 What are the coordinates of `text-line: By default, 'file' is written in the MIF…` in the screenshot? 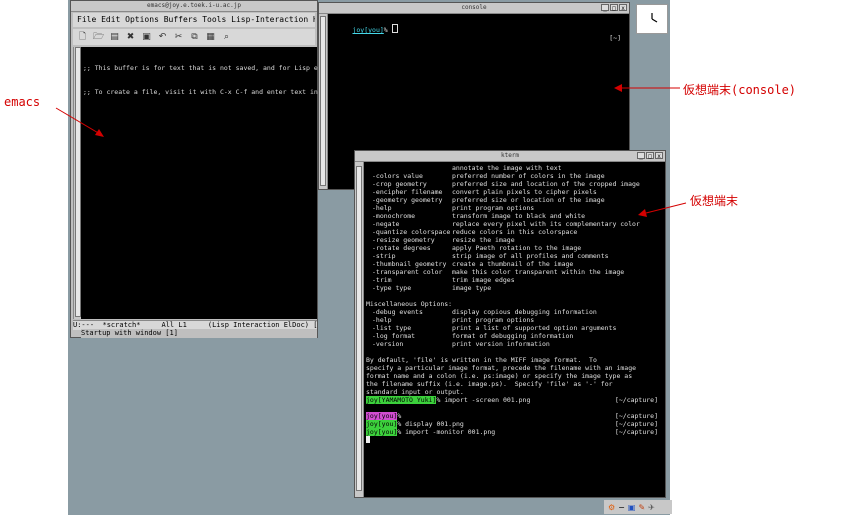 It's located at (481, 360).